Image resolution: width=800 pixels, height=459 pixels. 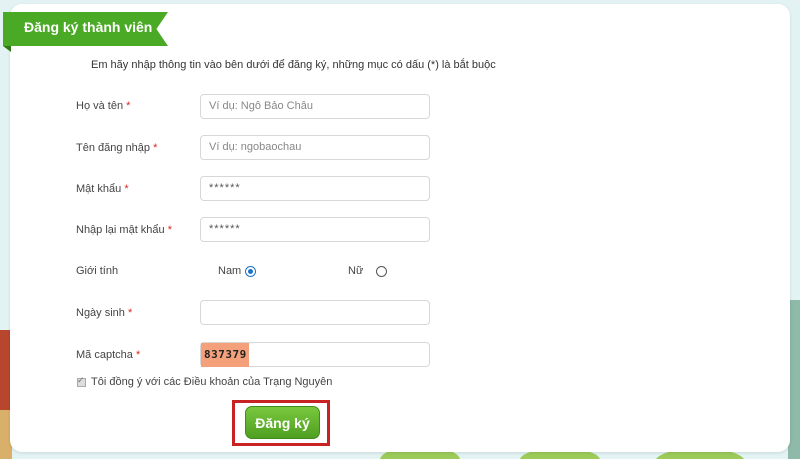 What do you see at coordinates (356, 271) in the screenshot?
I see `gender-option-female-label: Nữ` at bounding box center [356, 271].